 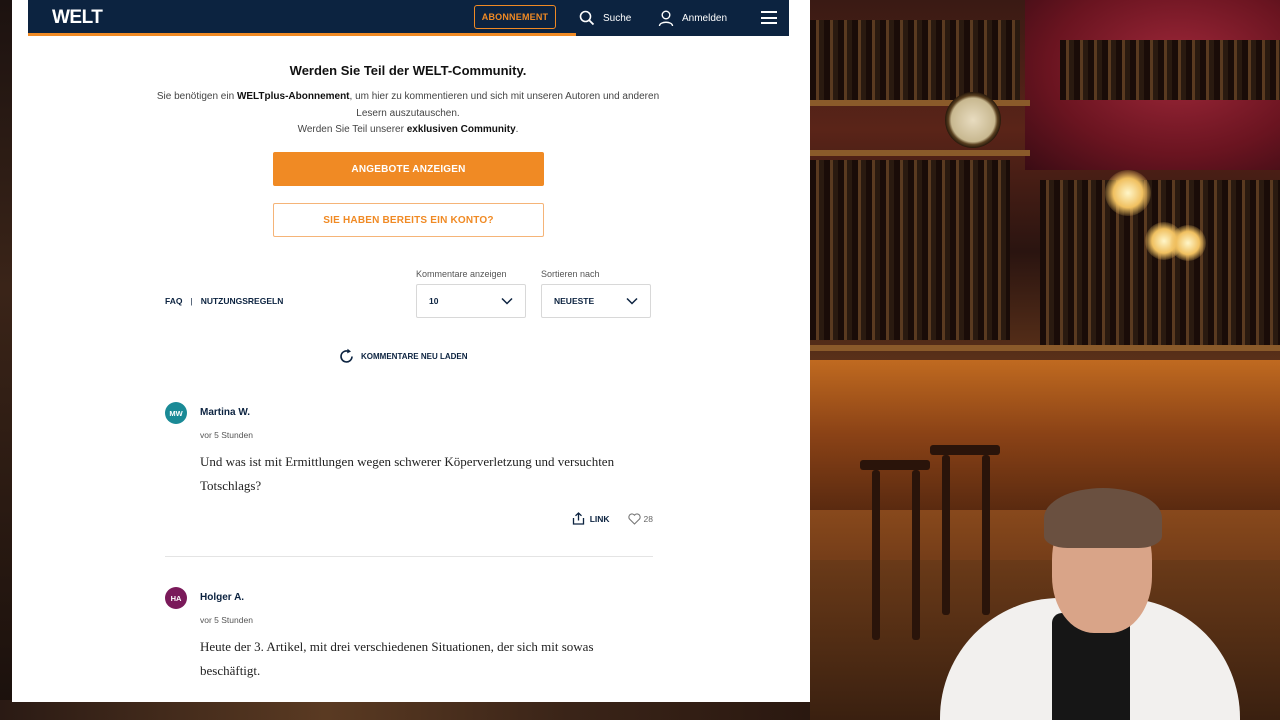 I want to click on login-button: Anmelden, so click(x=692, y=18).